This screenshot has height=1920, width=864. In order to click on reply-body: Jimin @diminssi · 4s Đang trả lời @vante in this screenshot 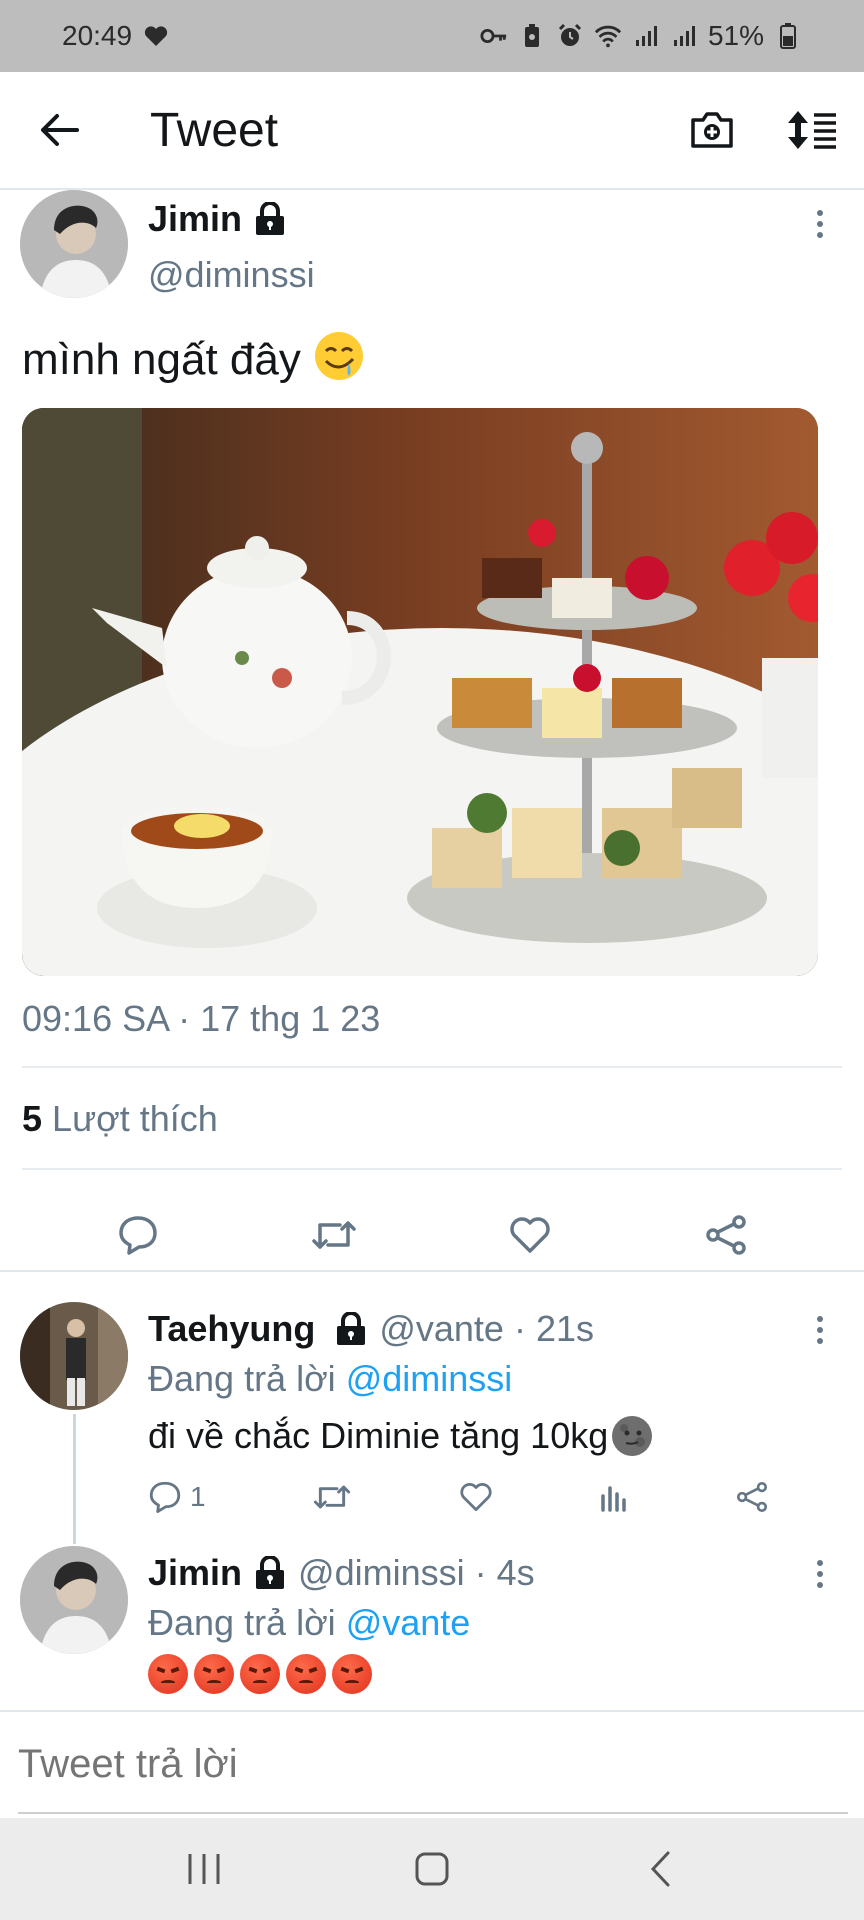, I will do `click(341, 1623)`.